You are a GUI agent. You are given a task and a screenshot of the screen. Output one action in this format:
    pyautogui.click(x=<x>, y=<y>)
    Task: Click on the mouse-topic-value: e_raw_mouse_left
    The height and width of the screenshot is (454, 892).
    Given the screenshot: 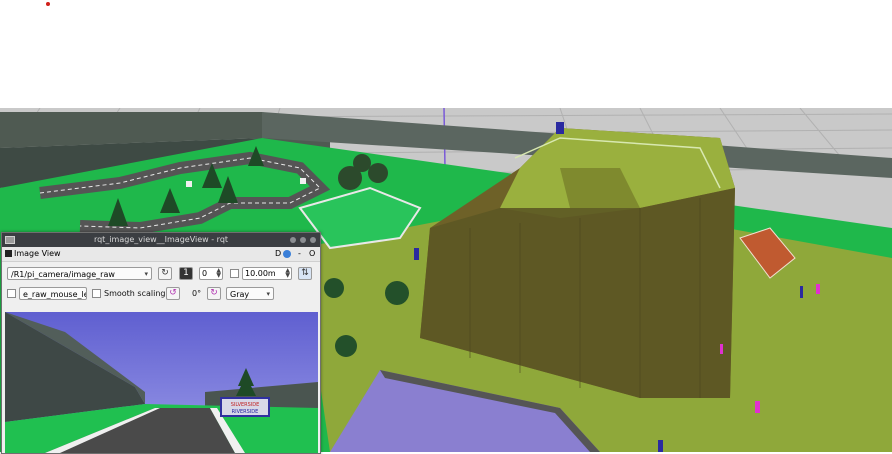 What is the action you would take?
    pyautogui.click(x=54, y=294)
    